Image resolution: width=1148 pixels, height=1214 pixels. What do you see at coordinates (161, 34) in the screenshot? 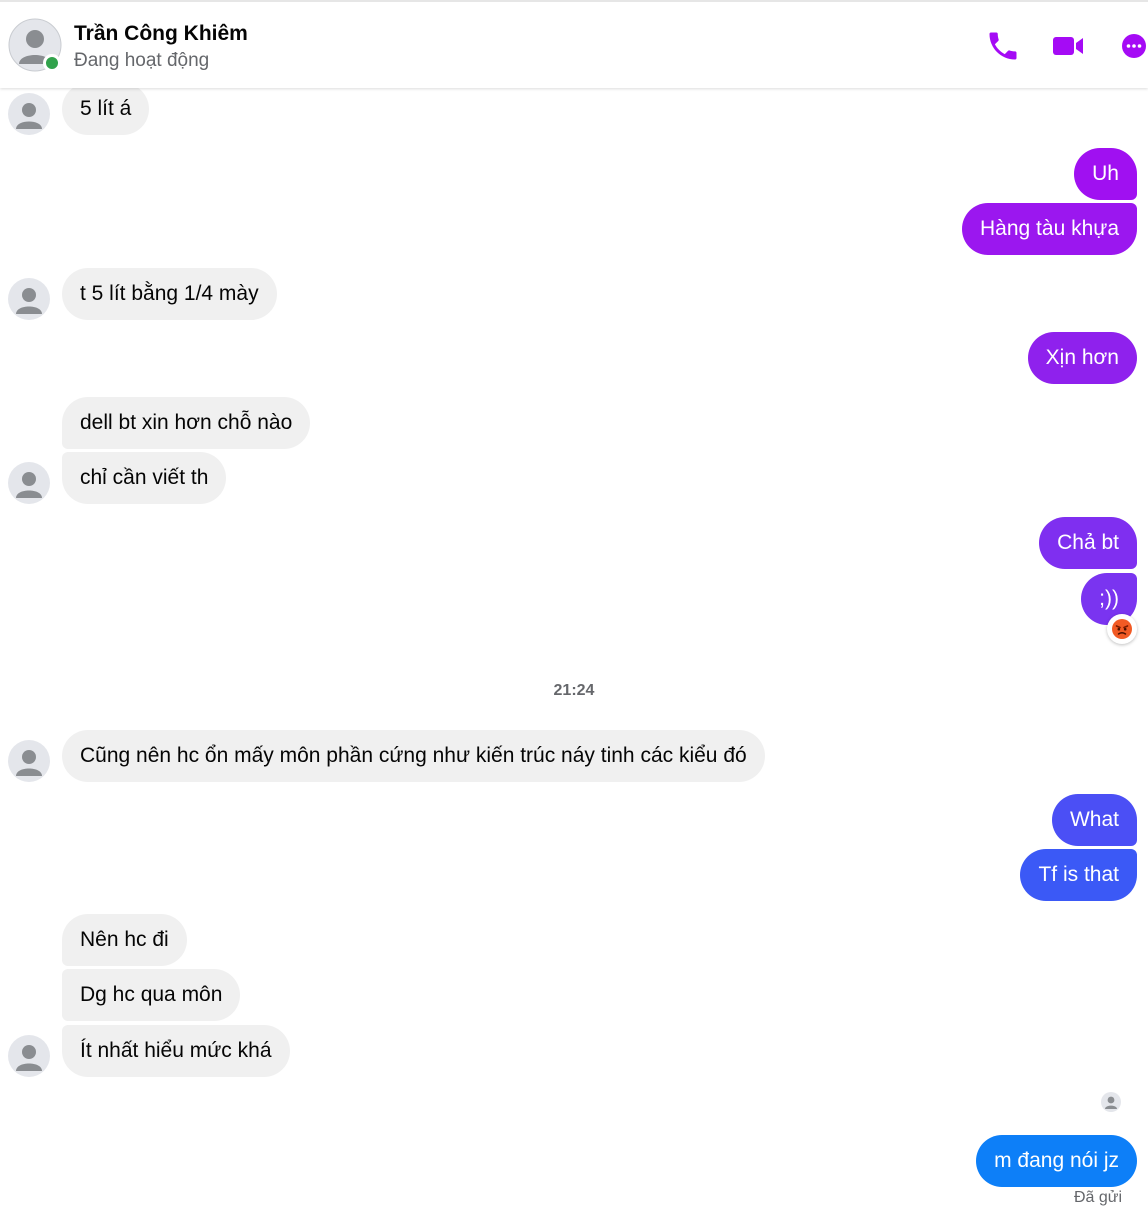
I see `contact-name: Trần Công Khiêm` at bounding box center [161, 34].